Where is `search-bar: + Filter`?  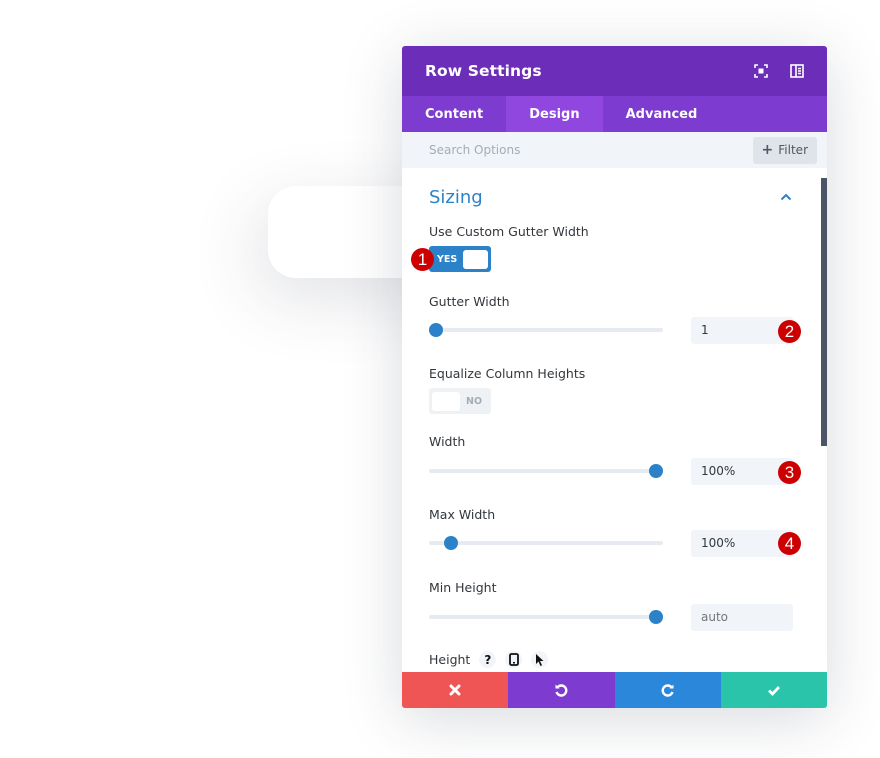 search-bar: + Filter is located at coordinates (614, 150).